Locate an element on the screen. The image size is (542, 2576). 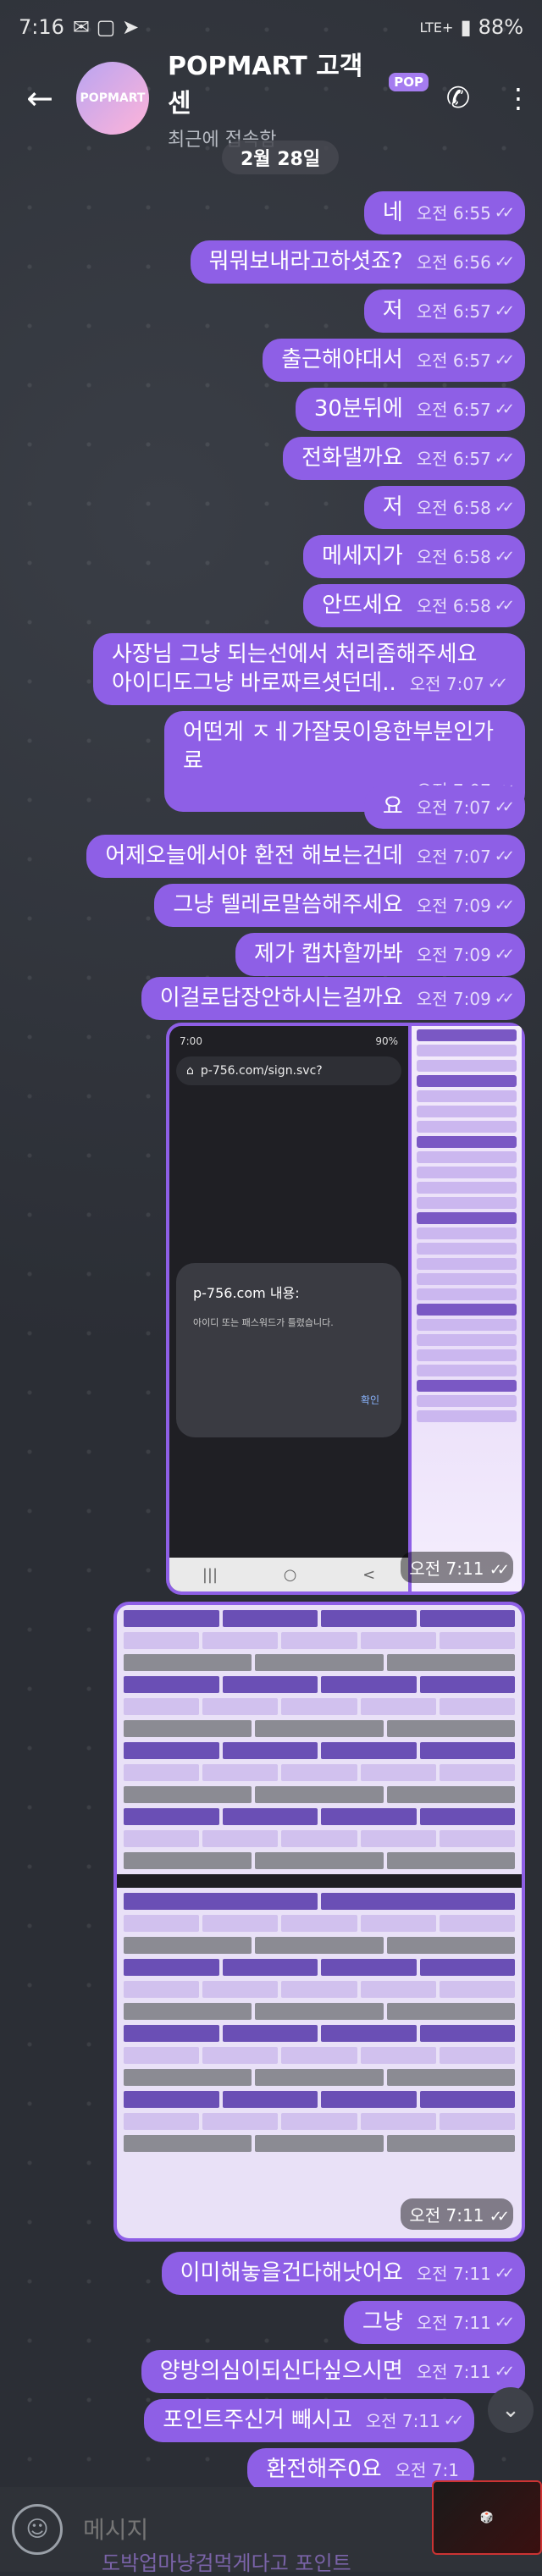
message-bubble: 전화댈까요 오전 6:57 ✓✓ is located at coordinates (404, 458).